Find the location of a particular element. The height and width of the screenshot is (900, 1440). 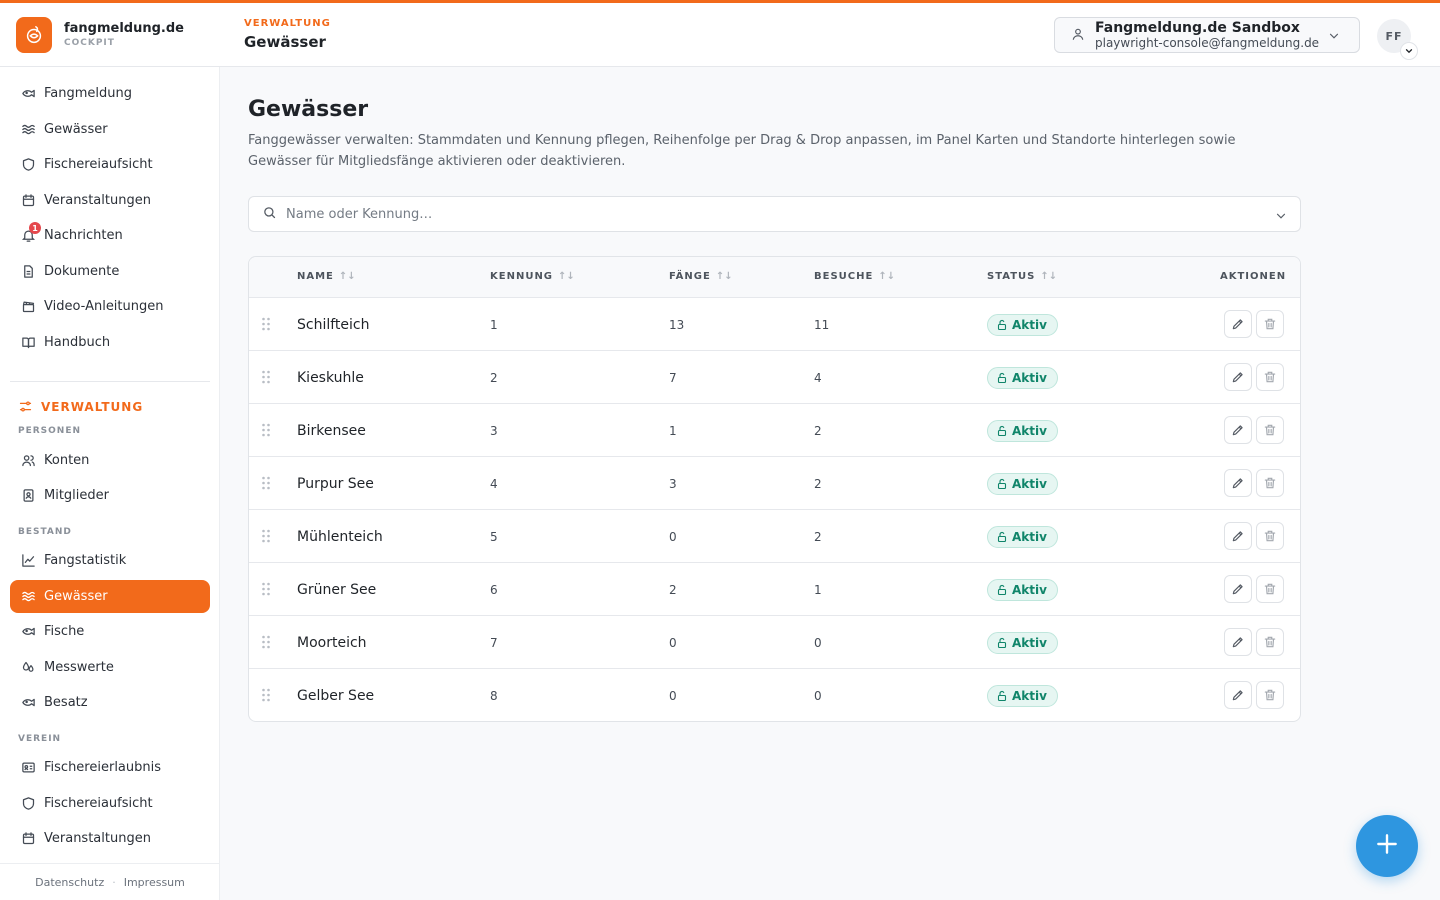

chevron-down-icon is located at coordinates (1281, 217).